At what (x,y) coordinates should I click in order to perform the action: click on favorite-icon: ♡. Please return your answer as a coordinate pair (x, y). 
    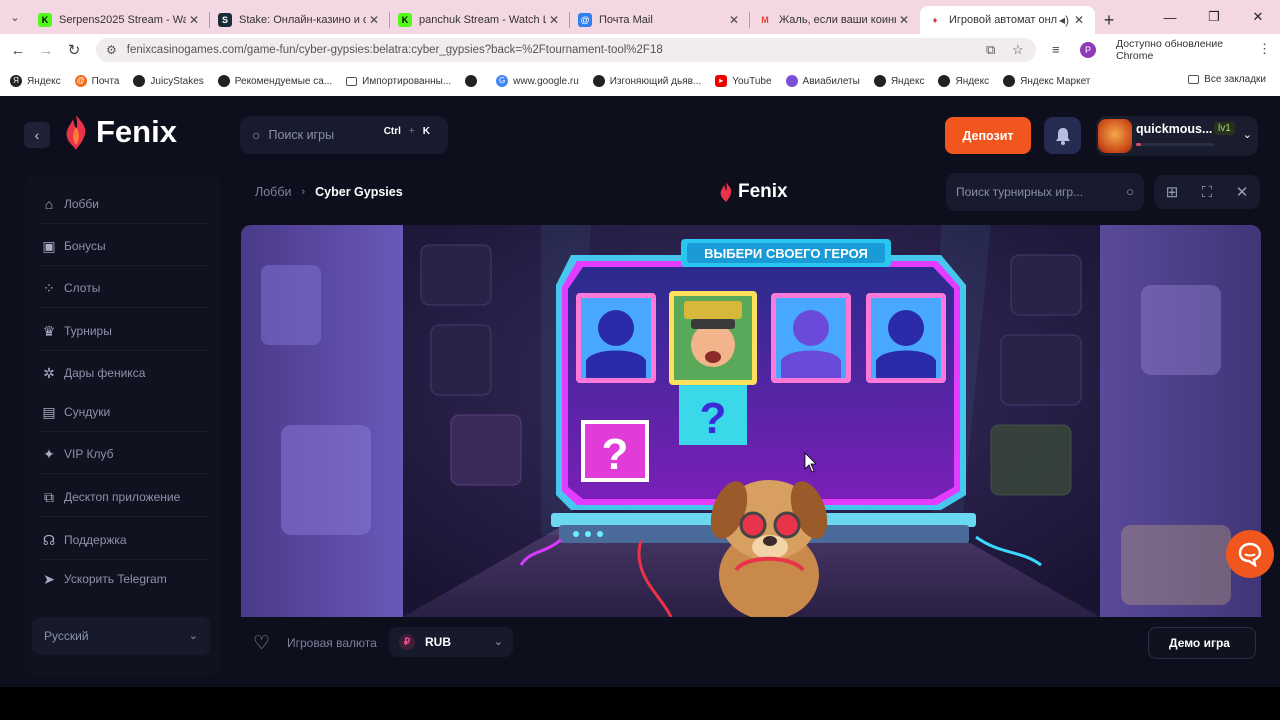
    Looking at the image, I should click on (261, 643).